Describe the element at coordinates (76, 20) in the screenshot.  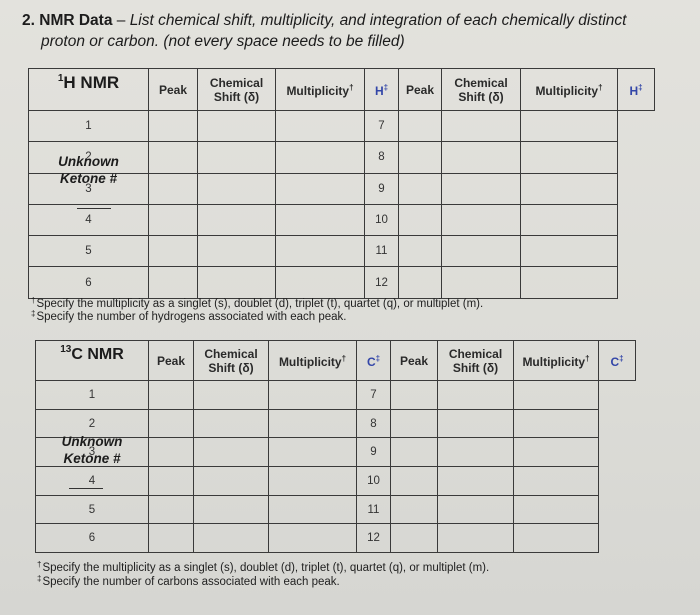
I see `question-title: NMR Data` at that location.